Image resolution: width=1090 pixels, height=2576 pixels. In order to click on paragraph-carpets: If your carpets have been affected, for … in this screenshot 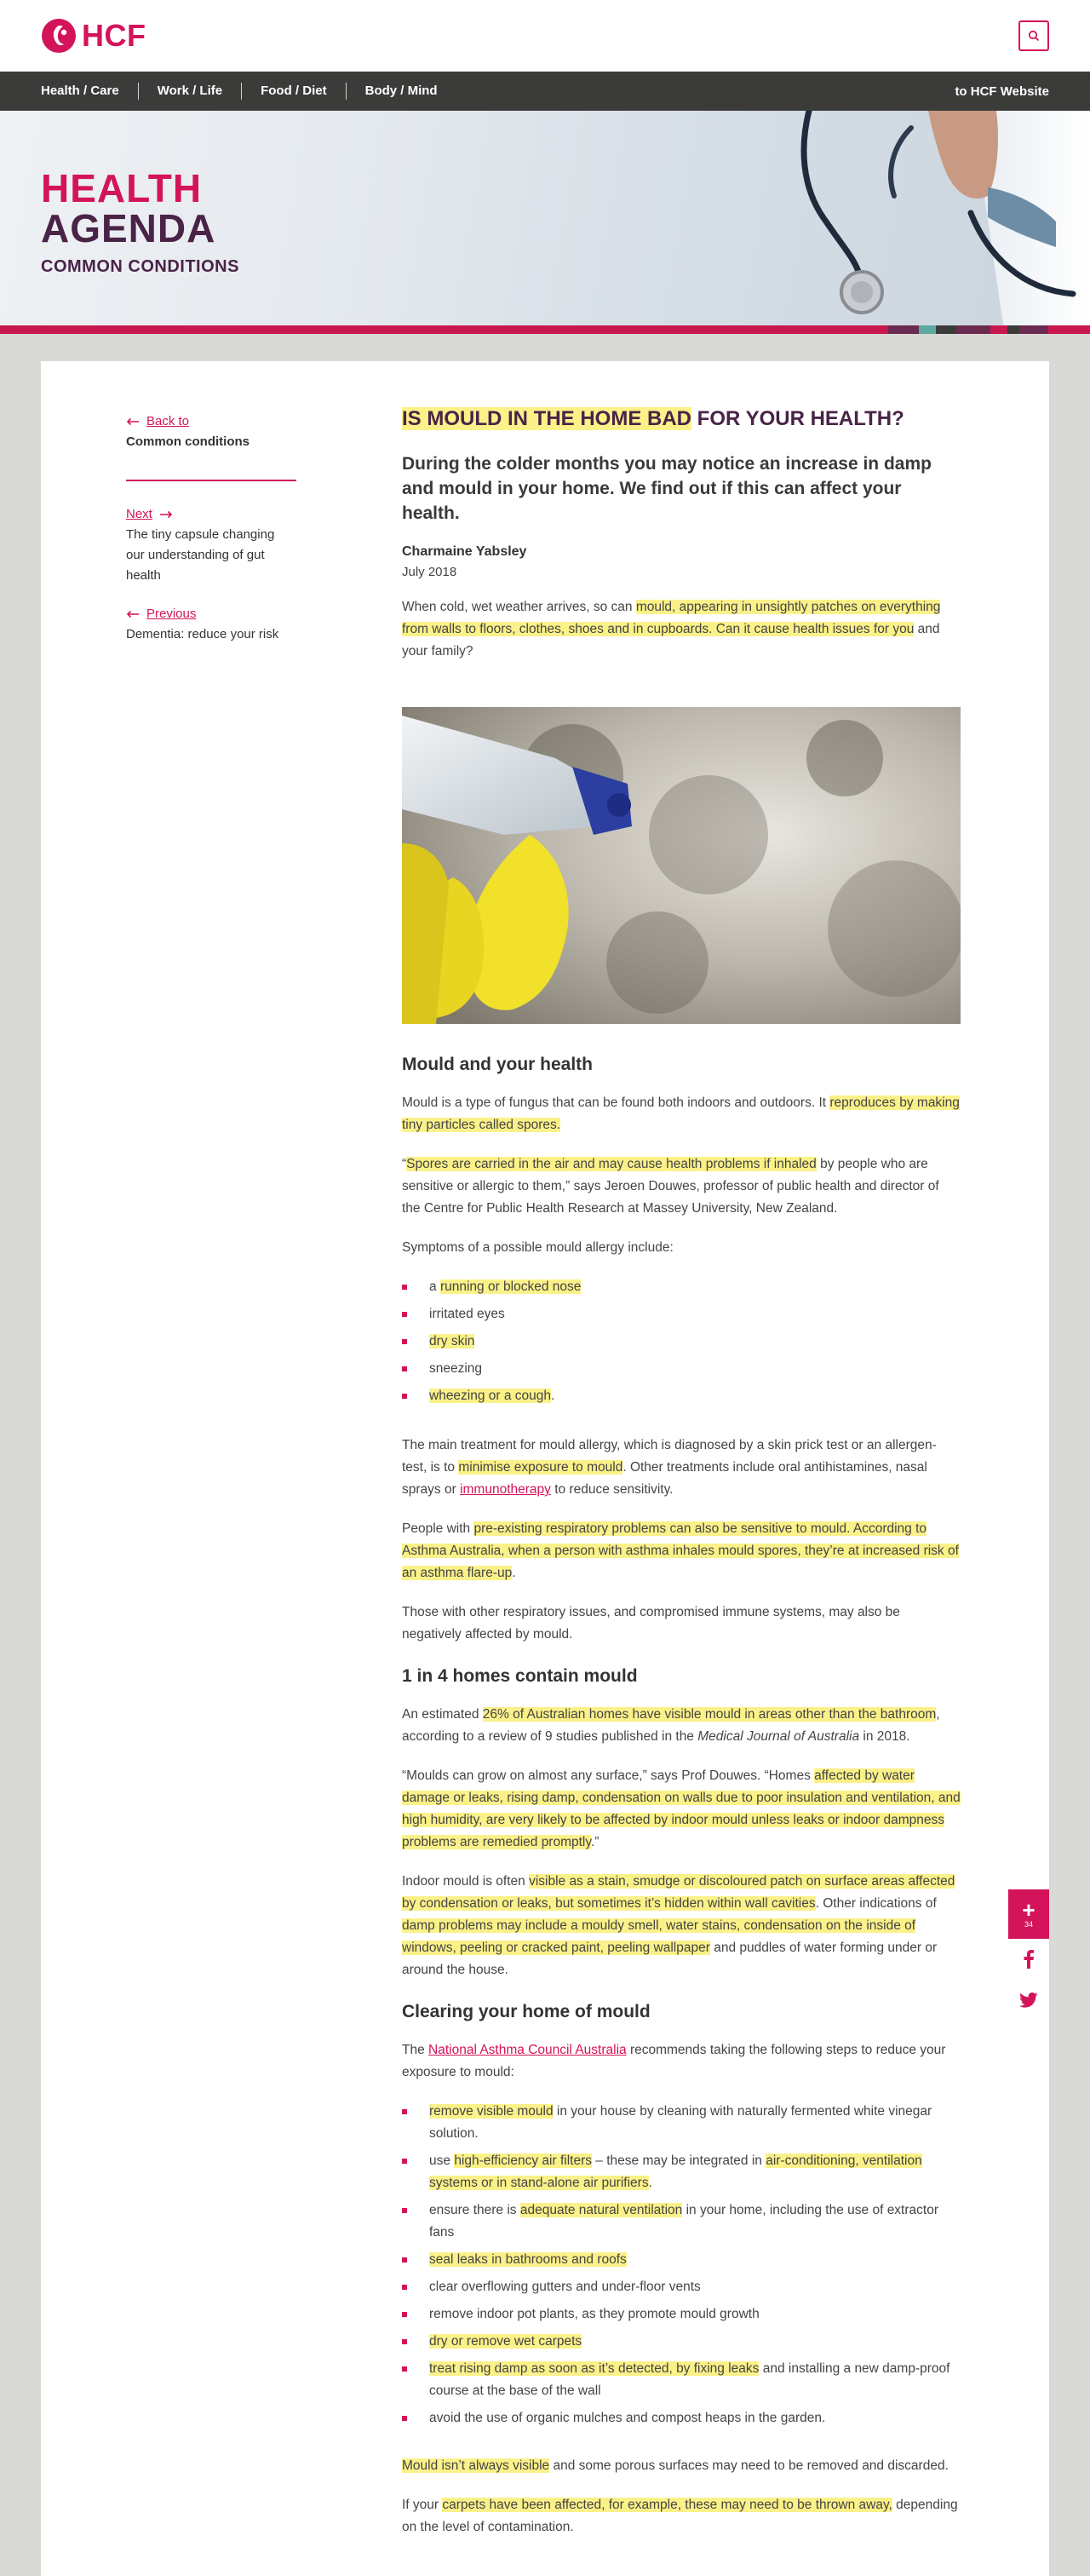, I will do `click(680, 2516)`.